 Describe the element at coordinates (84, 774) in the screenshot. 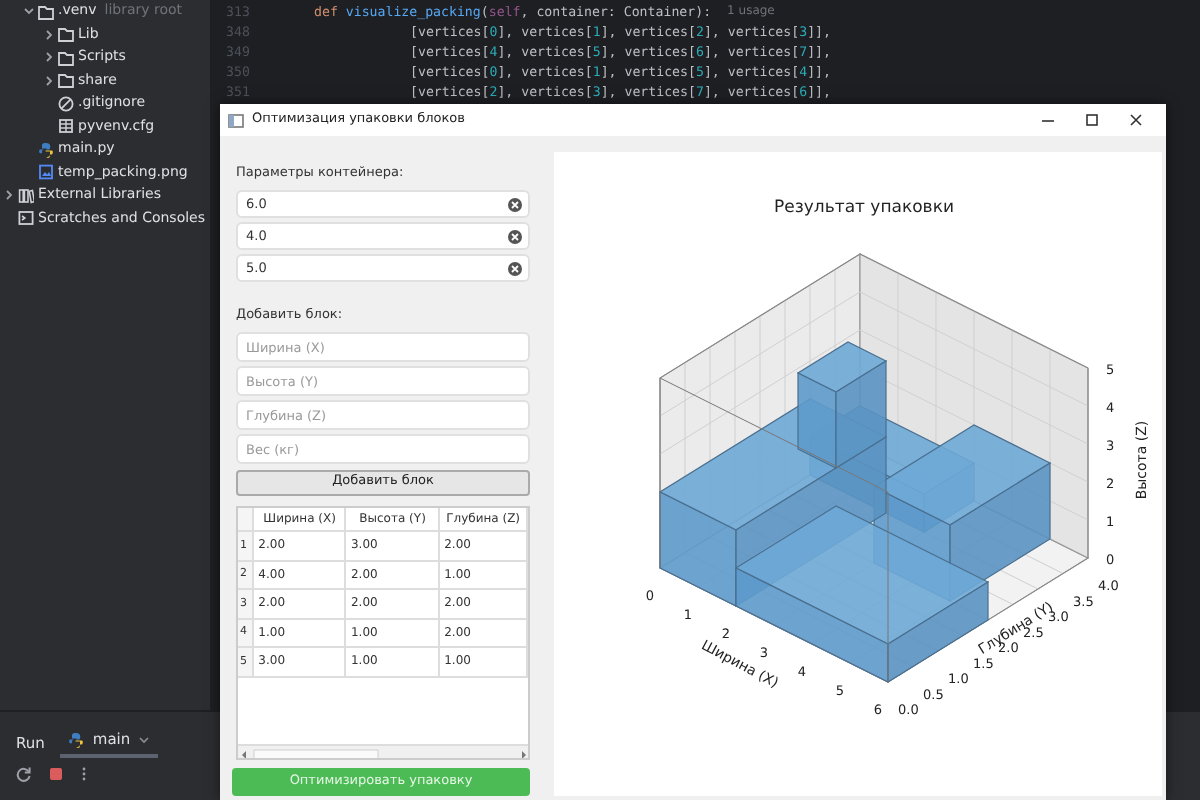

I see `more-icon` at that location.